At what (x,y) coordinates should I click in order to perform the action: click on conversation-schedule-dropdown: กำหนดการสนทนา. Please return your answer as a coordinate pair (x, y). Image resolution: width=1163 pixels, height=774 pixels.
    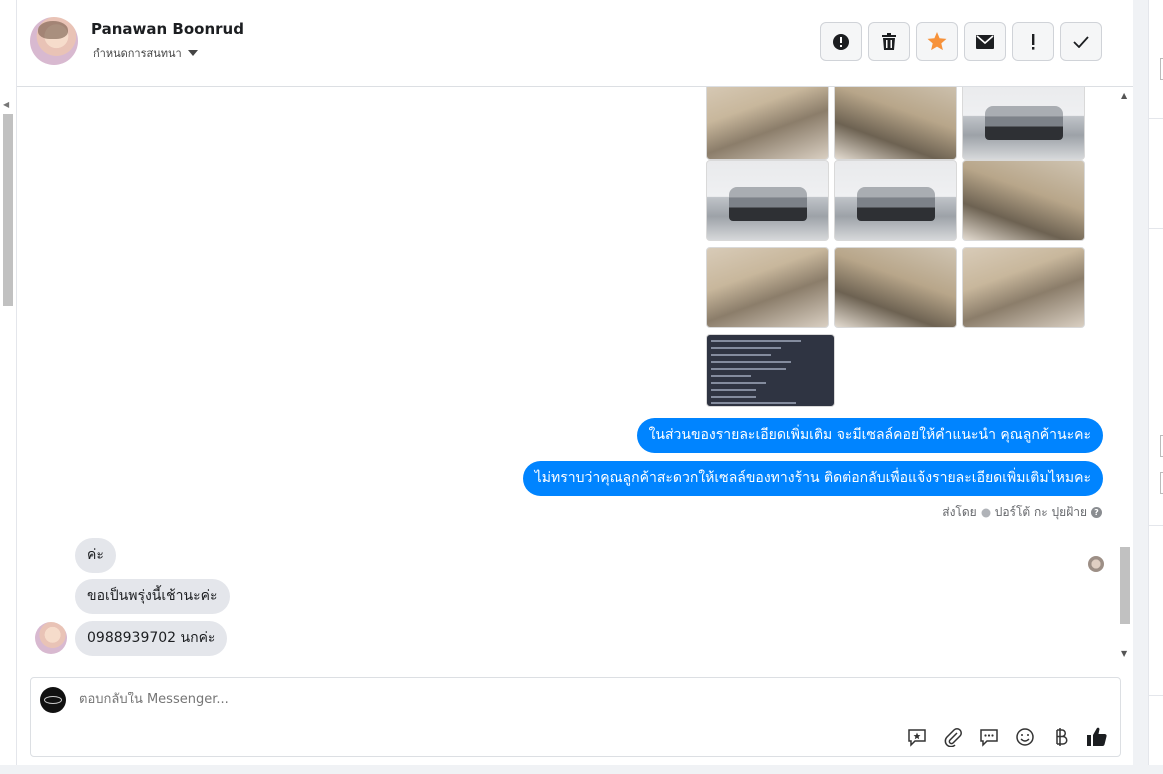
    Looking at the image, I should click on (145, 53).